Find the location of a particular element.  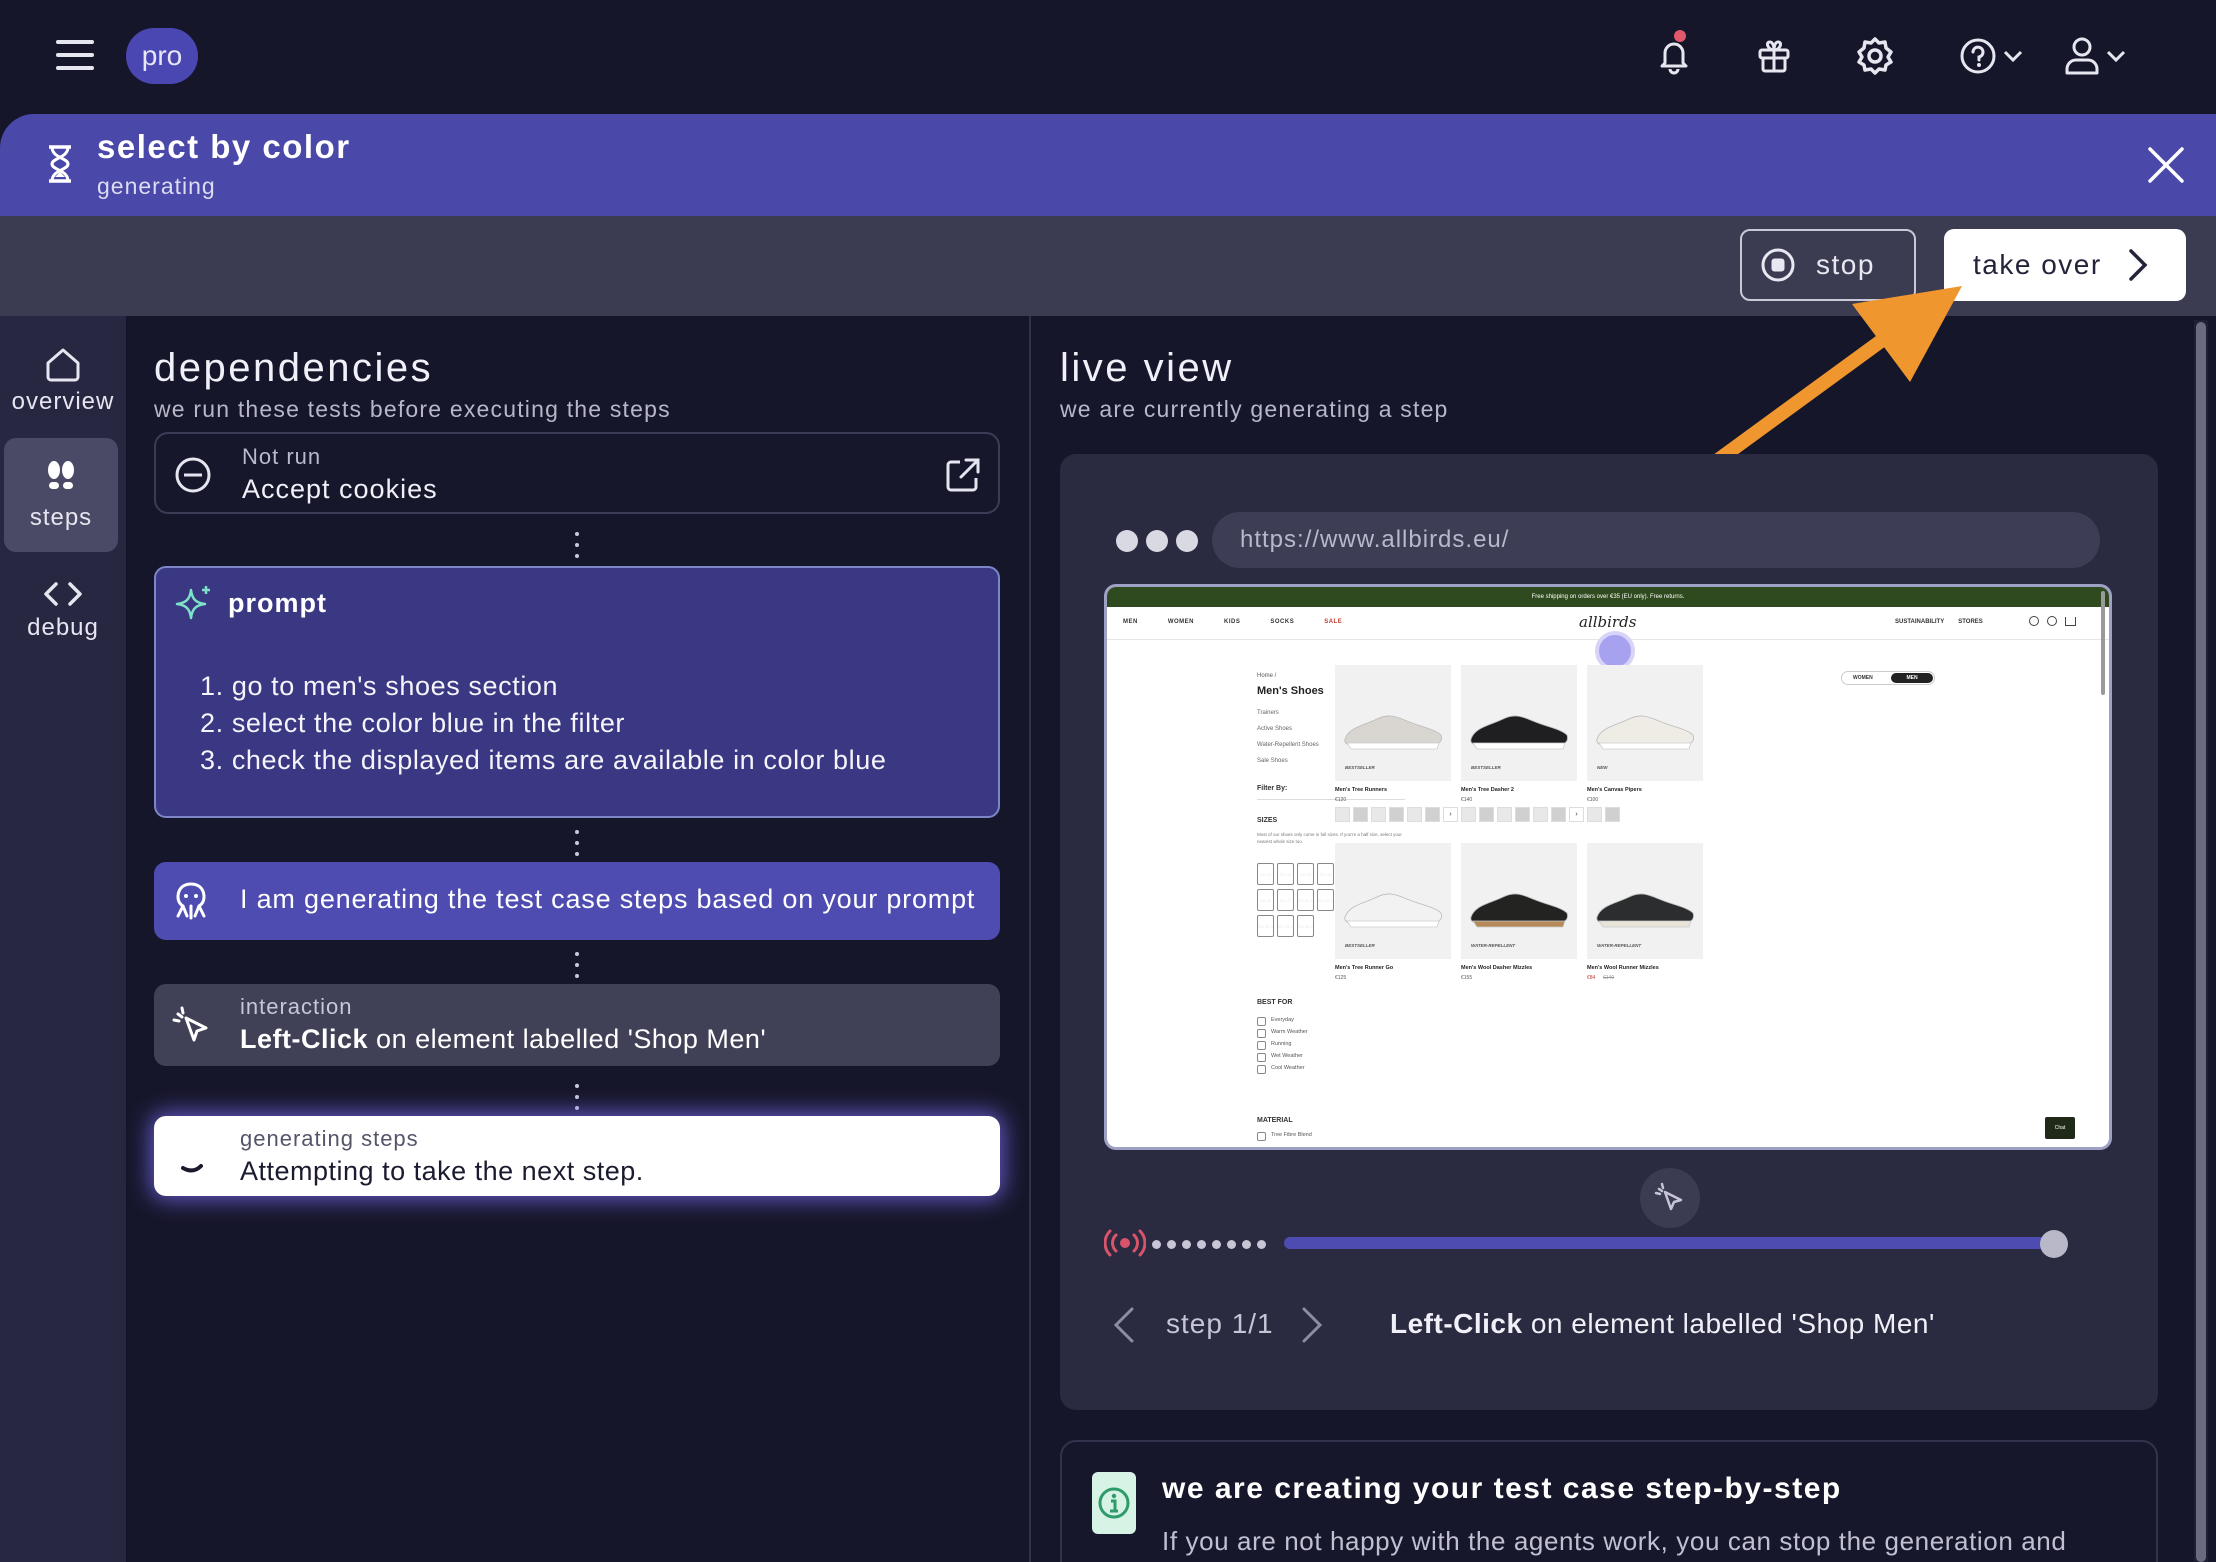

site-account-icon is located at coordinates (2034, 621).